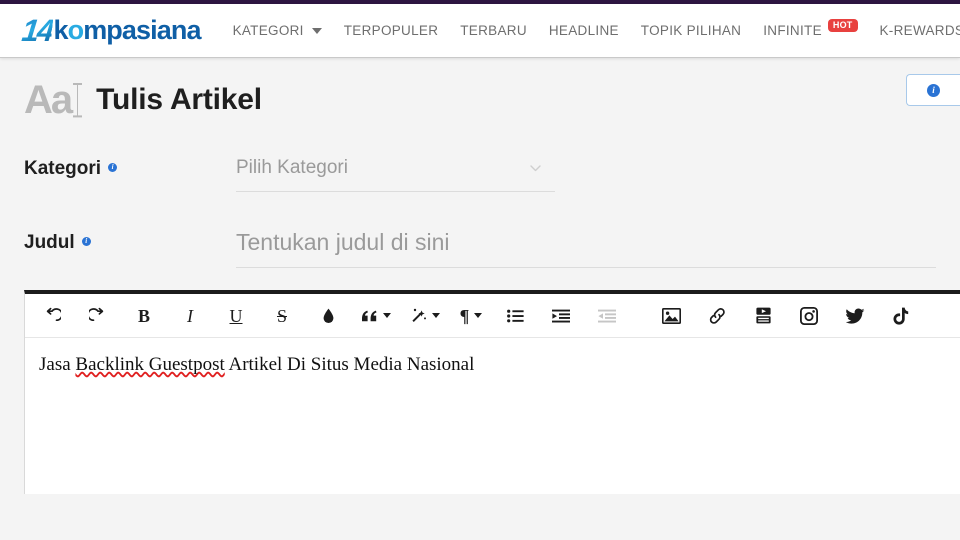 Image resolution: width=960 pixels, height=540 pixels. I want to click on editor-text-segment-3: Artikel Di Situs Media Nasional, so click(349, 364).